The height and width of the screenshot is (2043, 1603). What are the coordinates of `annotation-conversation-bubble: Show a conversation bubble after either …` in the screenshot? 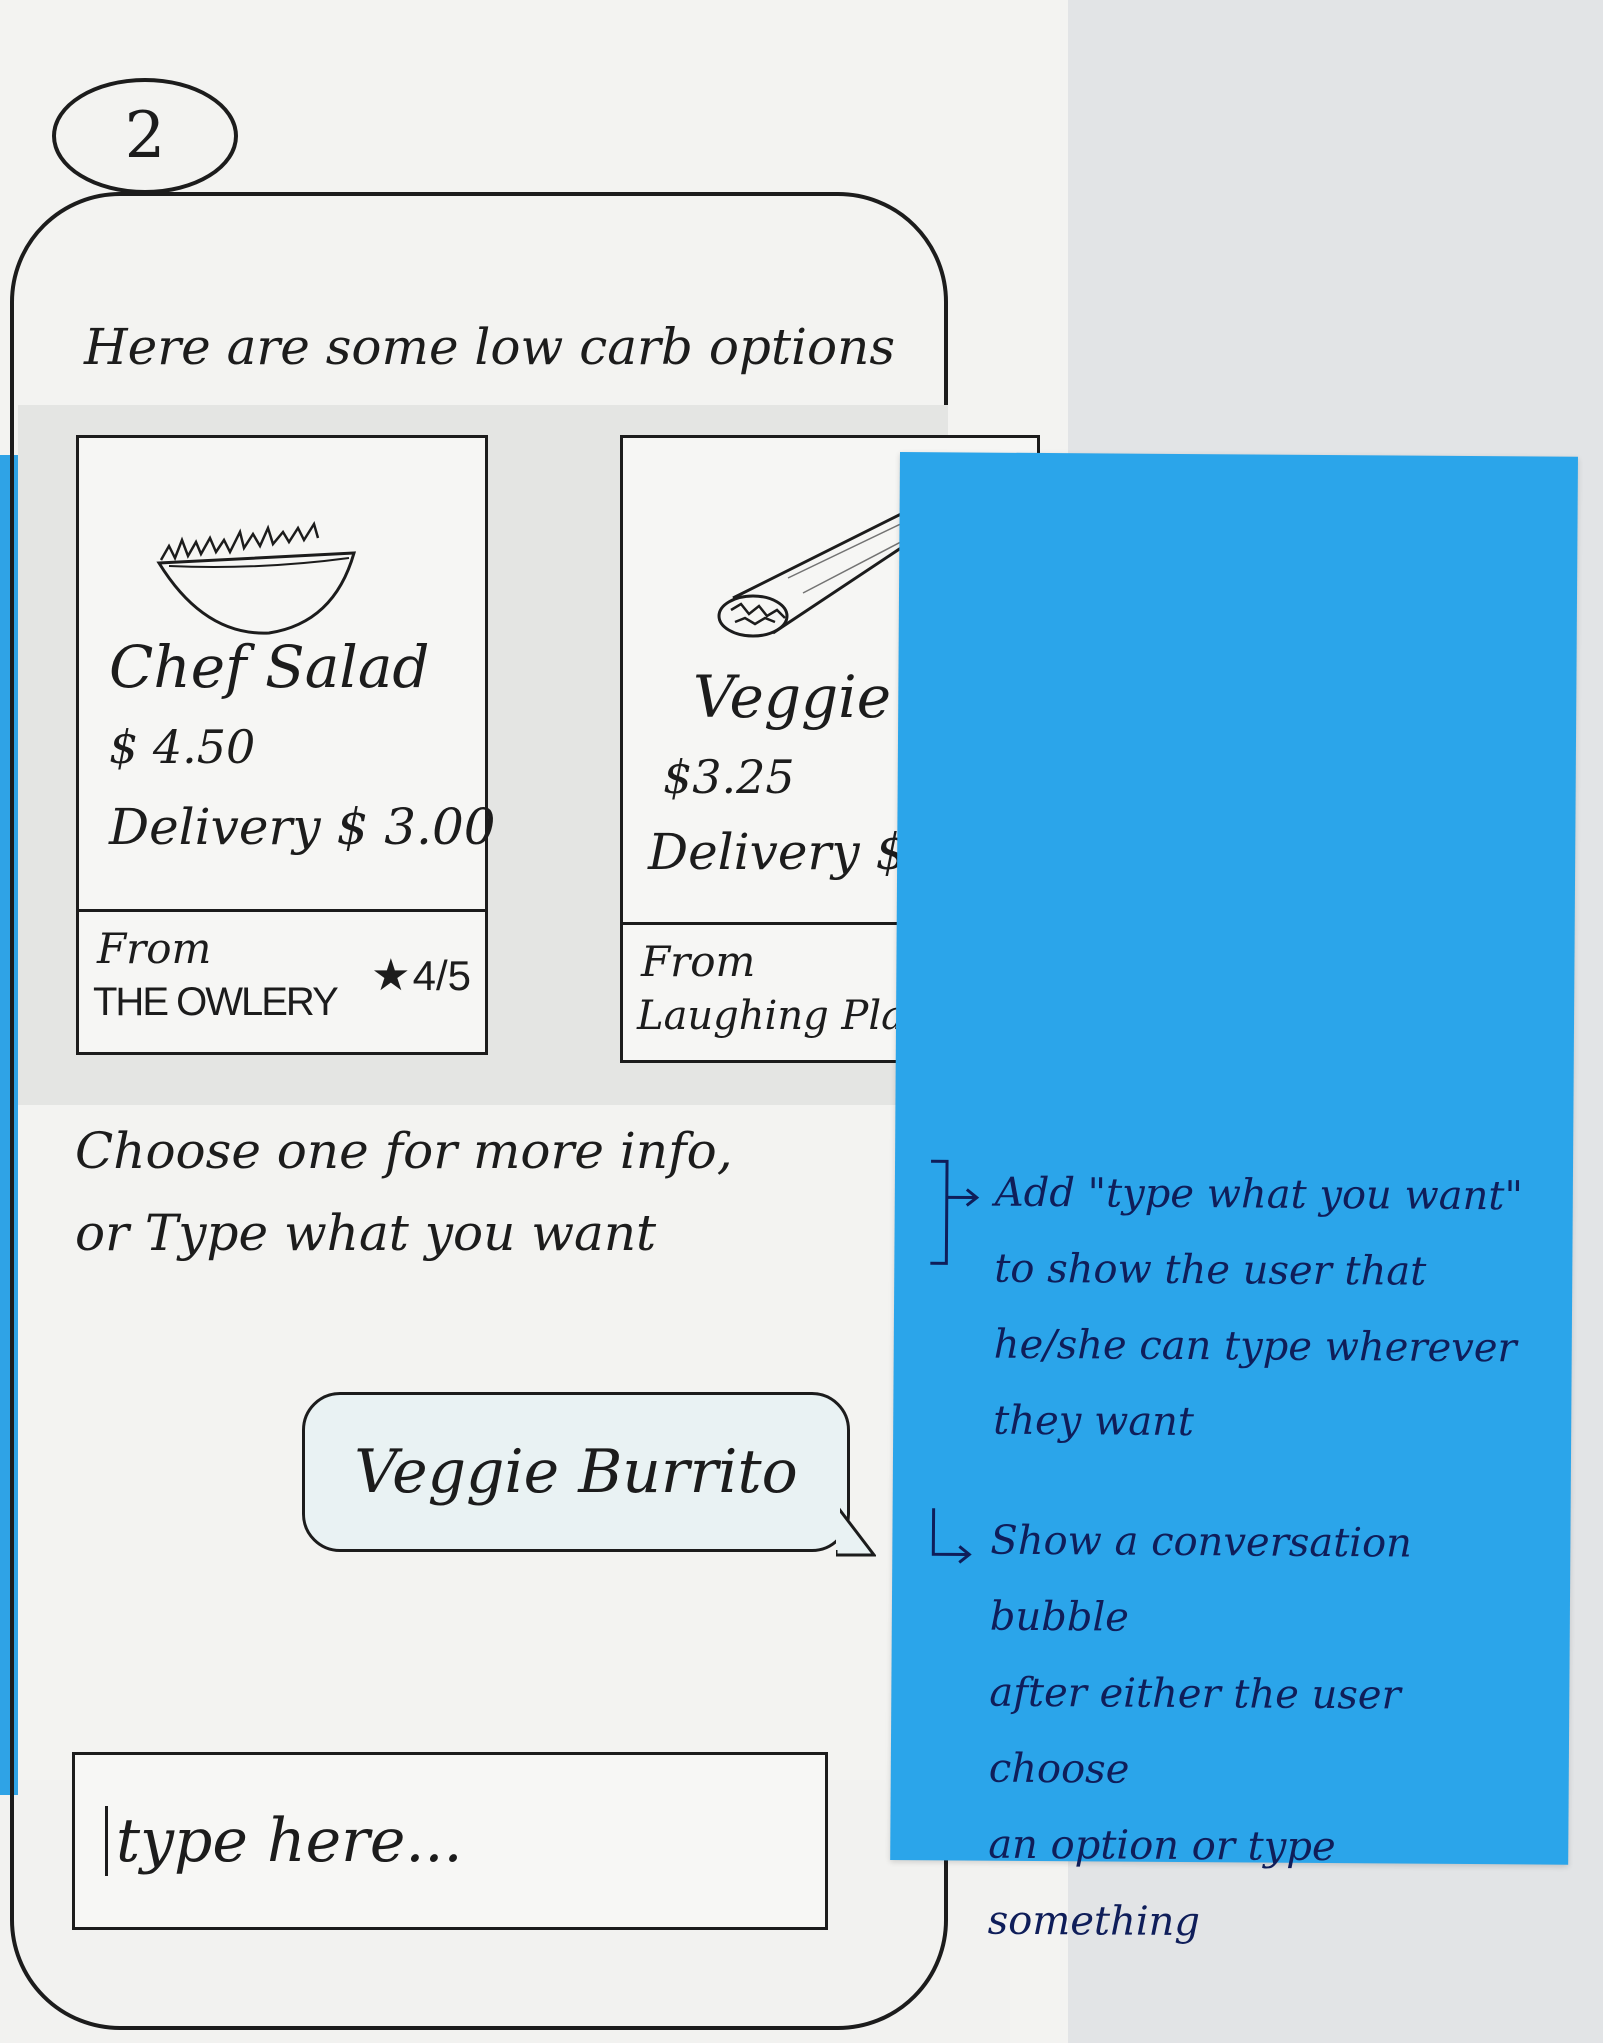 It's located at (1268, 1733).